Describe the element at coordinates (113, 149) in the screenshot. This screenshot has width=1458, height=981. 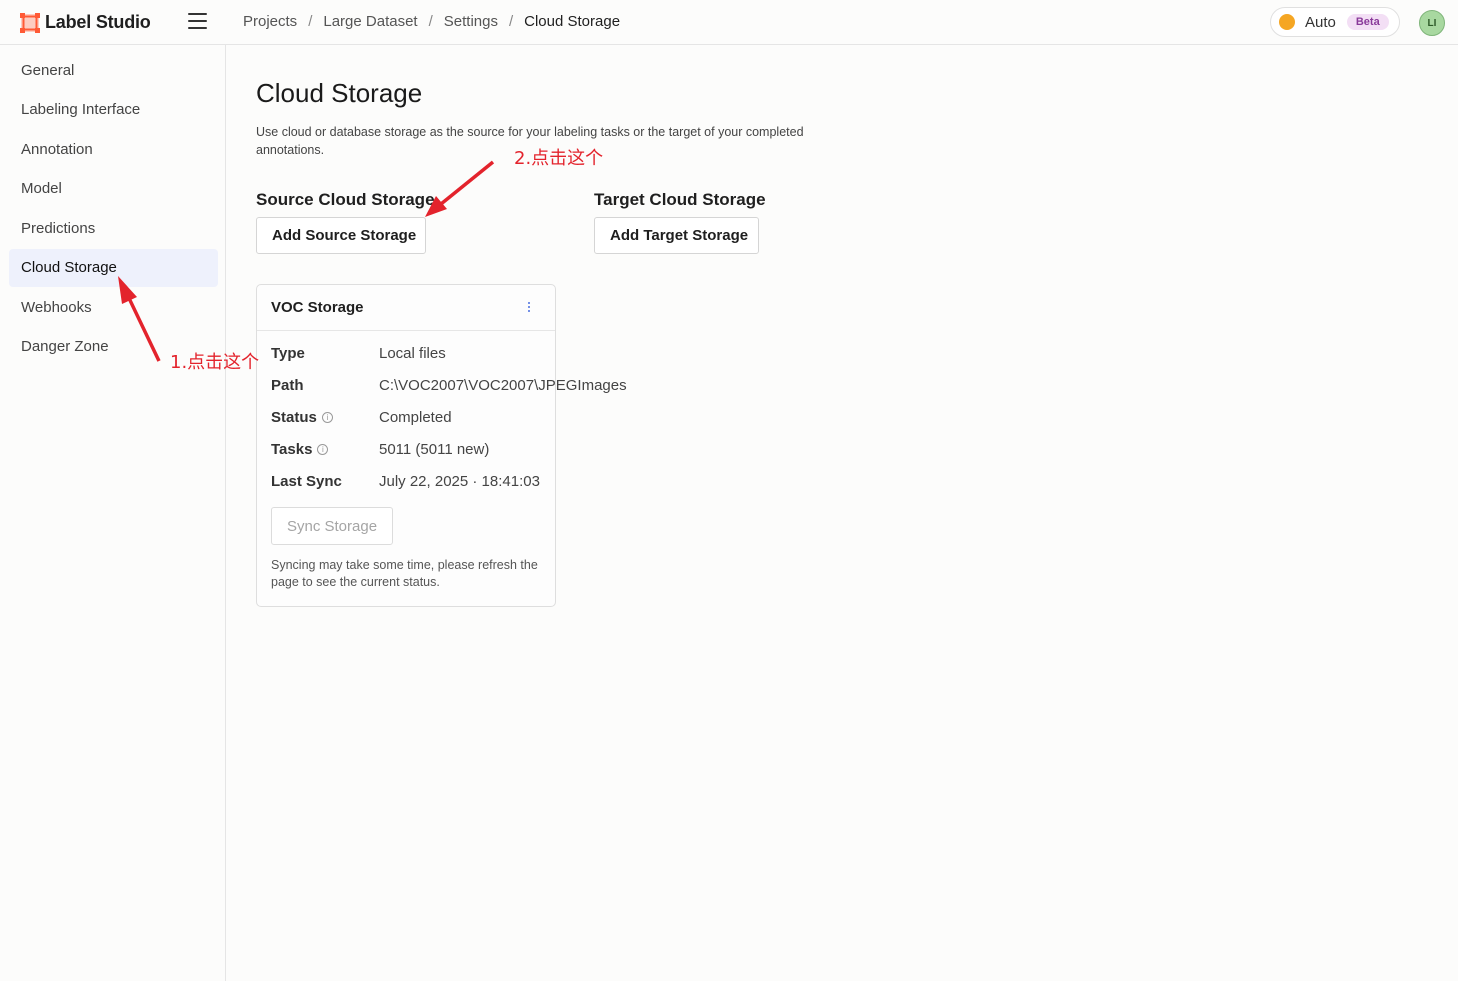
I see `sidebar-item-annotation: Annotation` at that location.